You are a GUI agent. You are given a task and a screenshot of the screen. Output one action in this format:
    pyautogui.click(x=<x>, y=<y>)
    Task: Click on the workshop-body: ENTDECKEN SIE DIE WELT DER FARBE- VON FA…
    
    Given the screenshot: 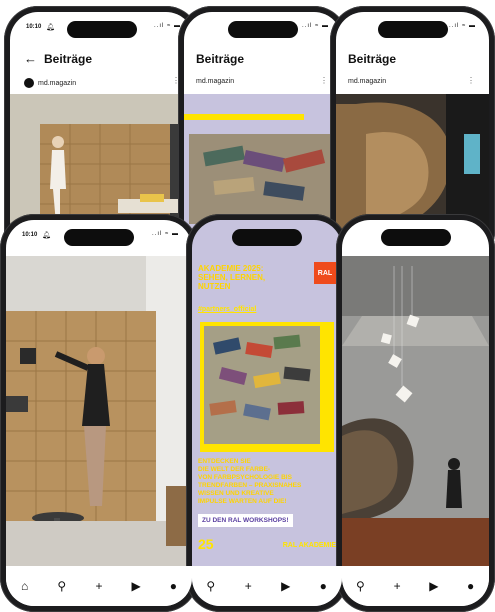 What is the action you would take?
    pyautogui.click(x=250, y=481)
    